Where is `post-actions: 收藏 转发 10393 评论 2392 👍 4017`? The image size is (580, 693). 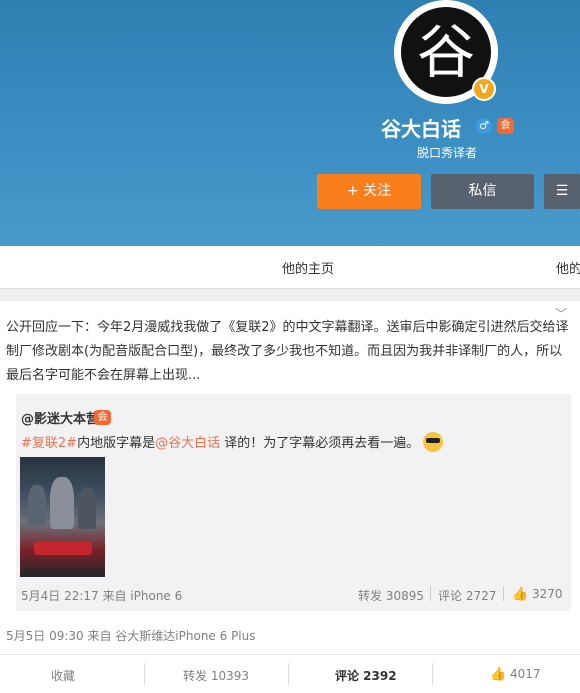 post-actions: 收藏 转发 10393 评论 2392 👍 4017 is located at coordinates (290, 673).